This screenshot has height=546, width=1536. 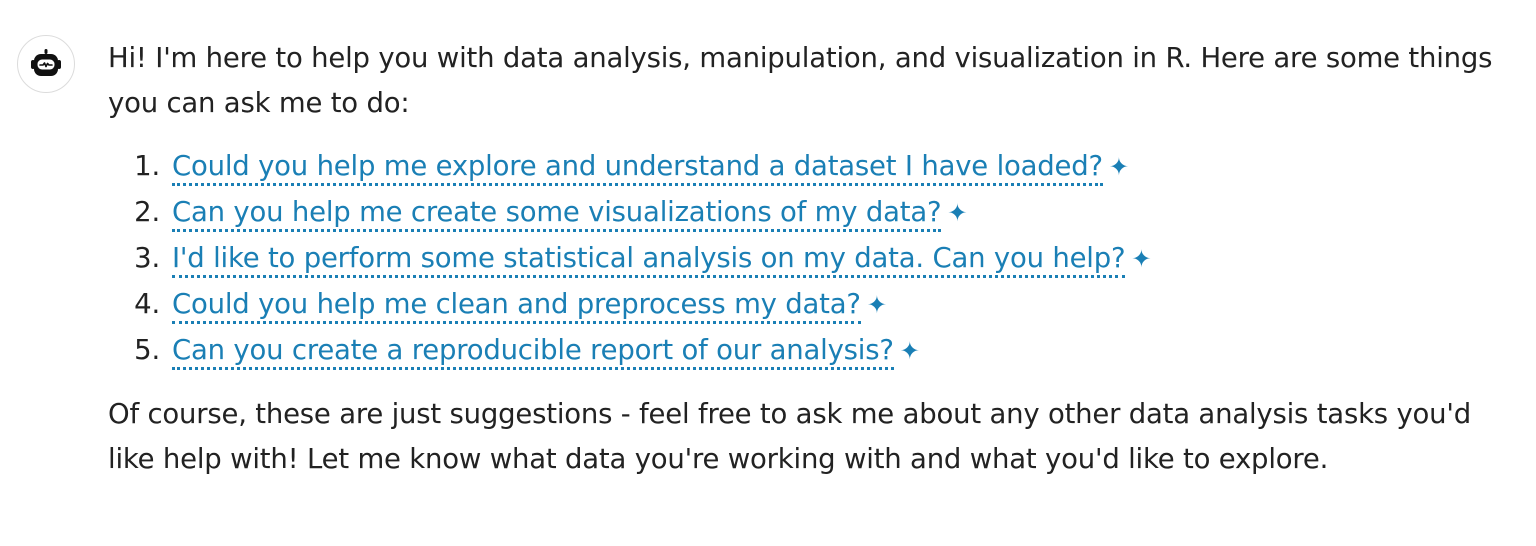 What do you see at coordinates (147, 166) in the screenshot?
I see `list-number: 1.` at bounding box center [147, 166].